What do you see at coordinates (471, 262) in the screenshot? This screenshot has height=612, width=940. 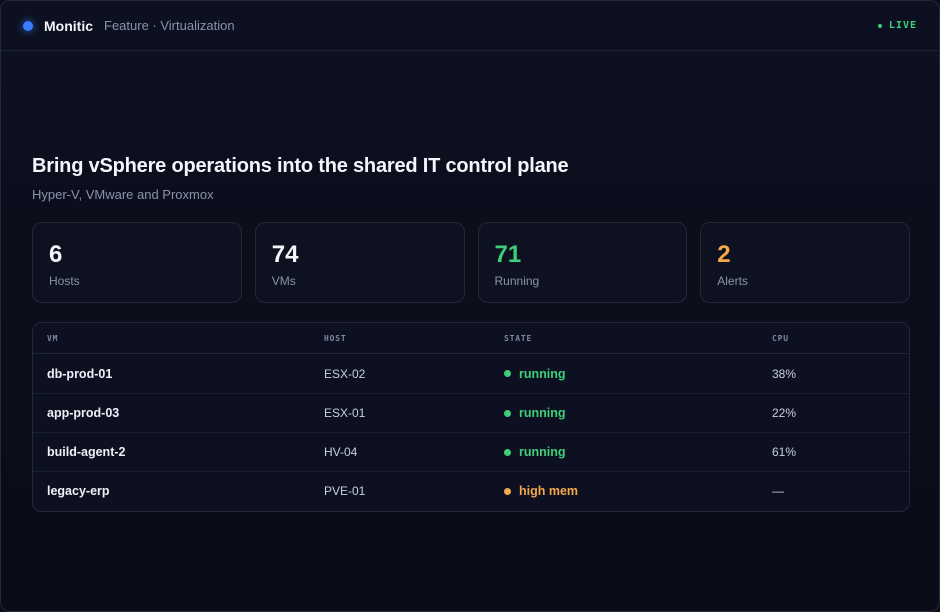 I see `stats-row: 6 Hosts 74 VMs 71 Running 2 Alerts` at bounding box center [471, 262].